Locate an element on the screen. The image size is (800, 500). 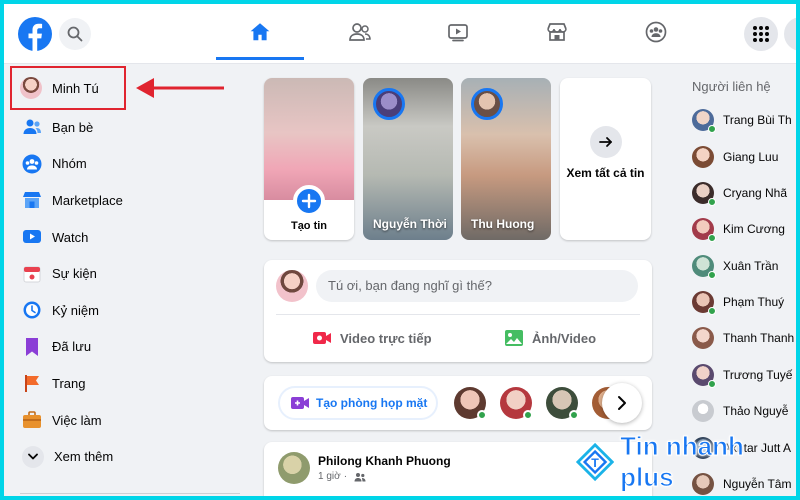
rooms-bar: Tạo phòng họp mặt is located at coordinates (458, 403).